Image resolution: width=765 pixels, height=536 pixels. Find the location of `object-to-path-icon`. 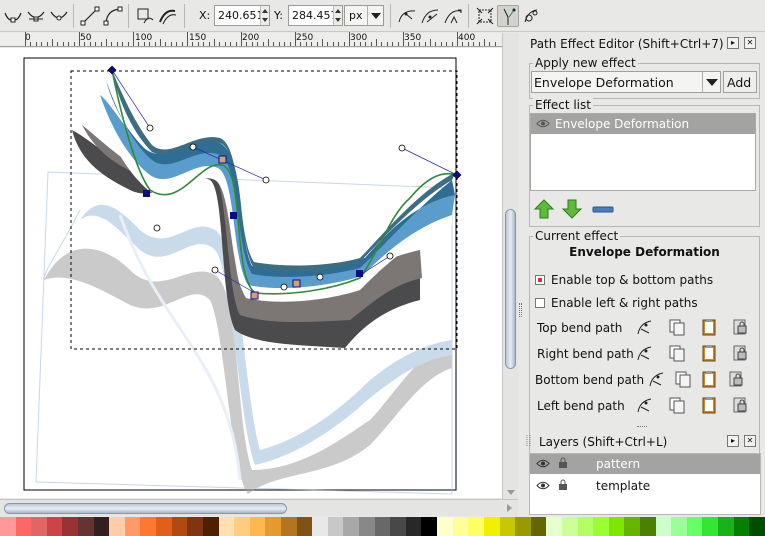

object-to-path-icon is located at coordinates (145, 16).